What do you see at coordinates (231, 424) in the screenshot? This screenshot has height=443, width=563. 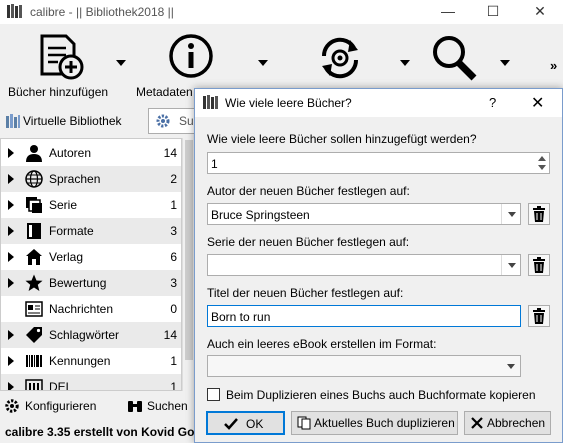 I see `checkmark-icon` at bounding box center [231, 424].